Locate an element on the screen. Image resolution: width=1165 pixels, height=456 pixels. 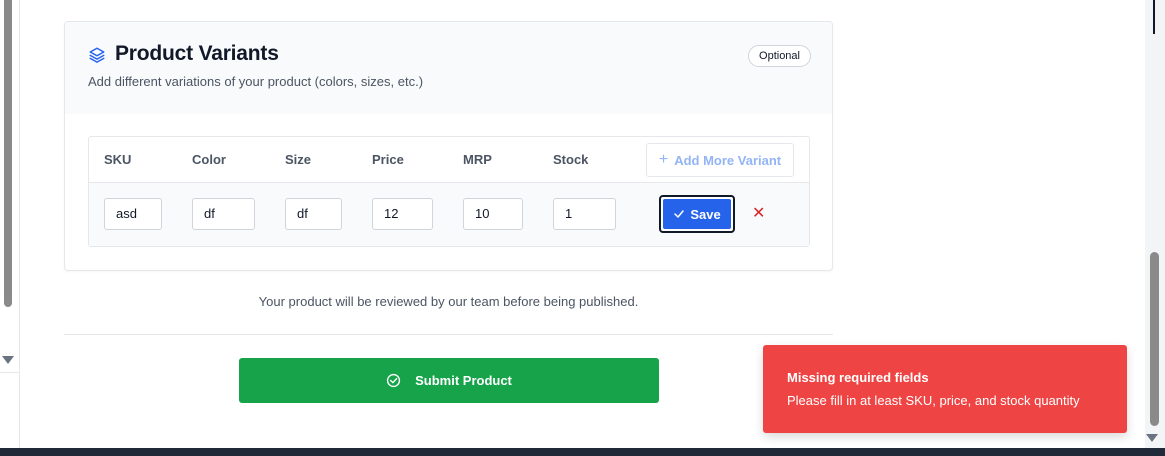
column-header-price: Price is located at coordinates (388, 159).